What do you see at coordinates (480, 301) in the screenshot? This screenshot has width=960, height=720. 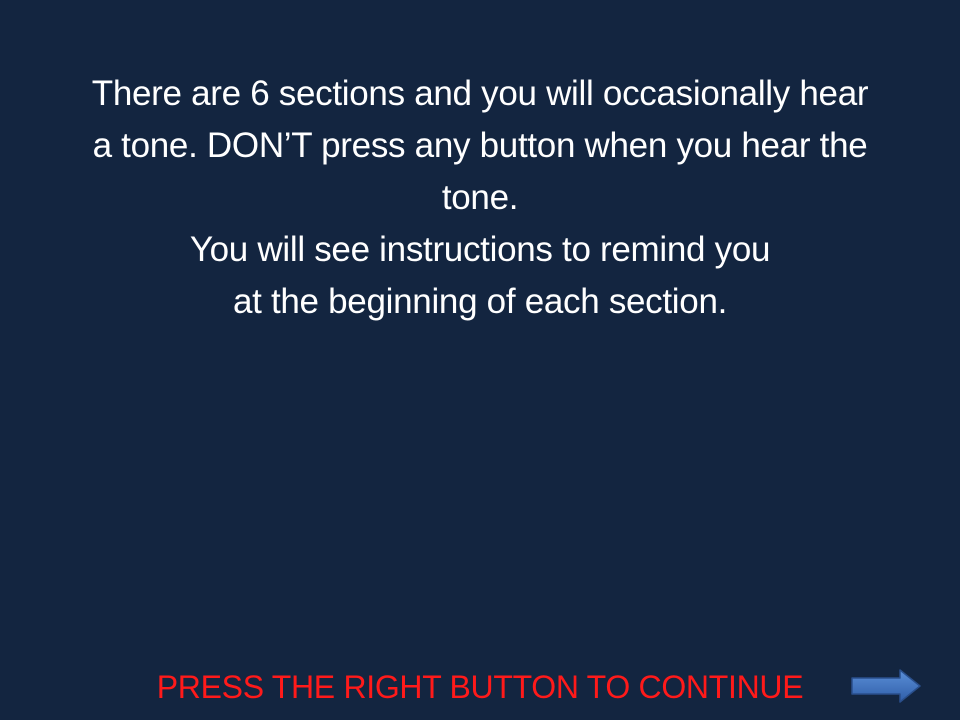 I see `instruction-line-5: at the beginning of each section.` at bounding box center [480, 301].